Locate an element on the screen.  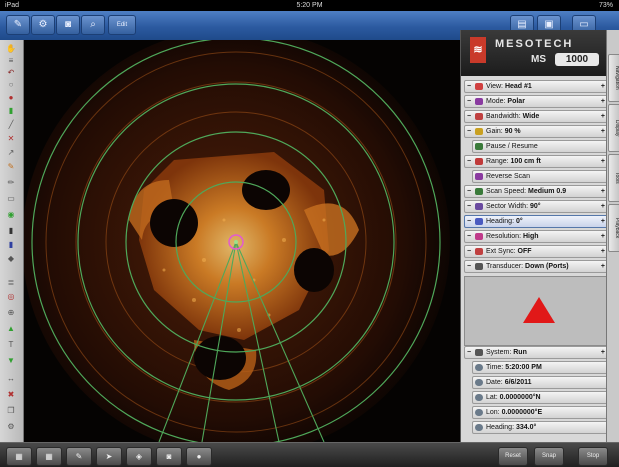
setting-row: Pause / Resume is located at coordinates (540, 146).